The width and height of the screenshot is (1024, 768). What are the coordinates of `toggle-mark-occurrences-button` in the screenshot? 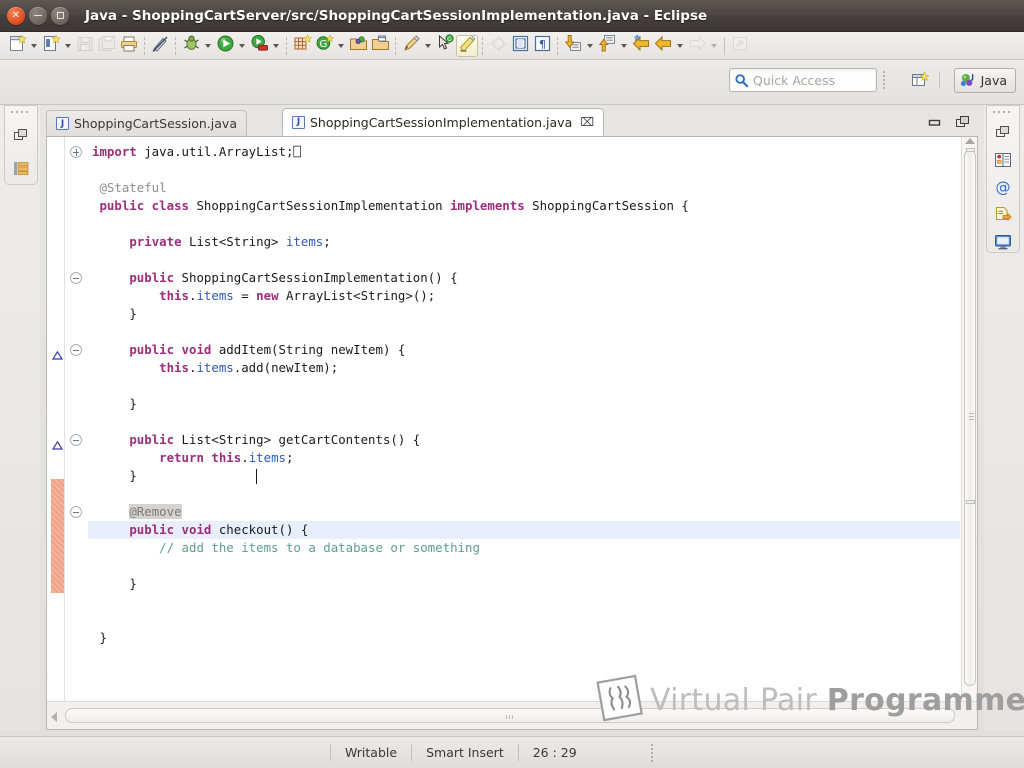 It's located at (160, 46).